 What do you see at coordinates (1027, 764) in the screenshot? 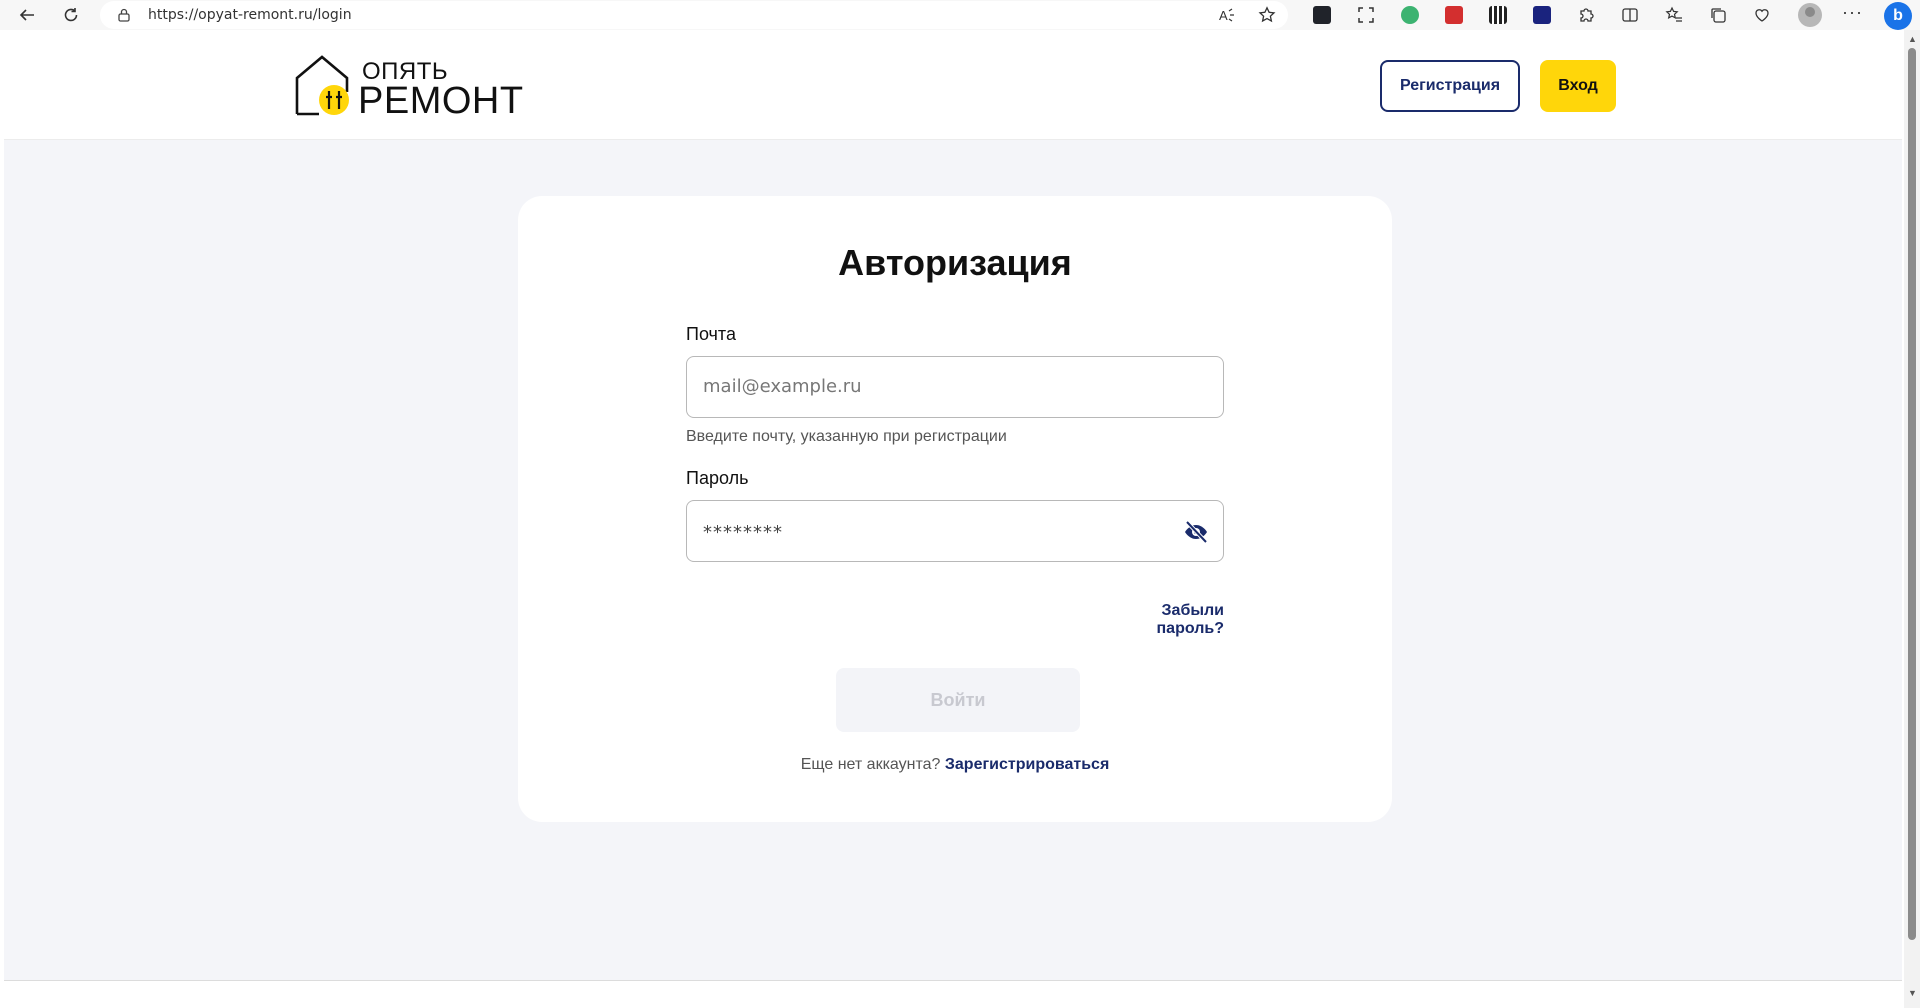
I see `signup-link: Зарегистрироваться` at bounding box center [1027, 764].